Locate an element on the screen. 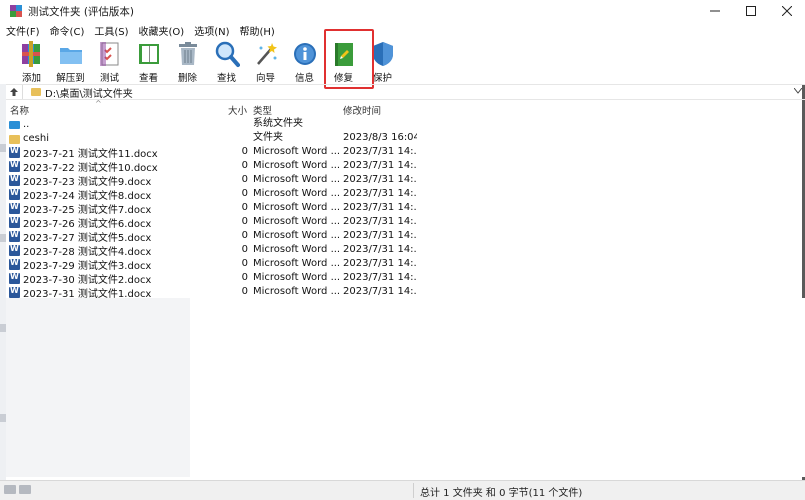  file-row: .. 系统文件夹 is located at coordinates (212, 124).